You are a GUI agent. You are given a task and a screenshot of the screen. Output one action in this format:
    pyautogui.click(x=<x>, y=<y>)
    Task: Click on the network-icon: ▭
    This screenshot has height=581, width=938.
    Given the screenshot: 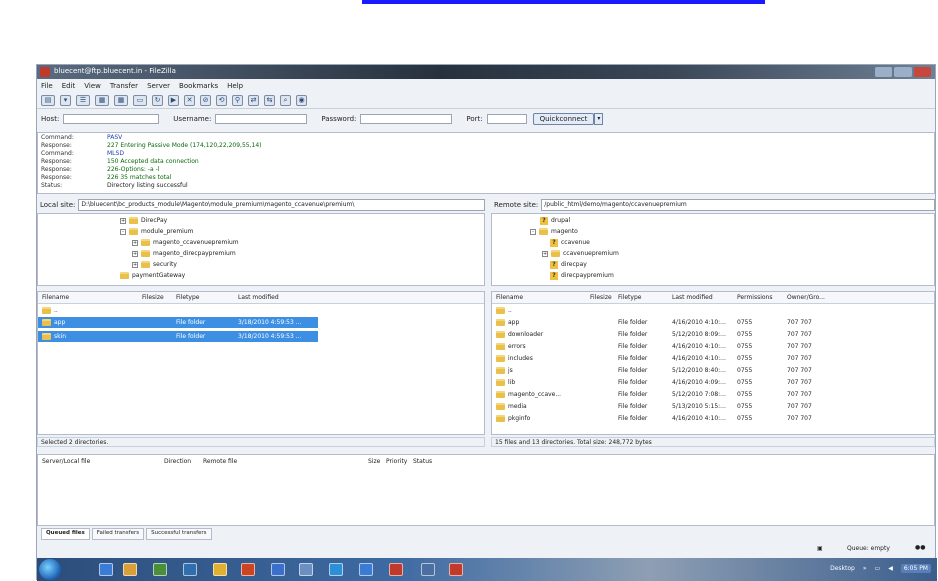 What is the action you would take?
    pyautogui.click(x=878, y=568)
    